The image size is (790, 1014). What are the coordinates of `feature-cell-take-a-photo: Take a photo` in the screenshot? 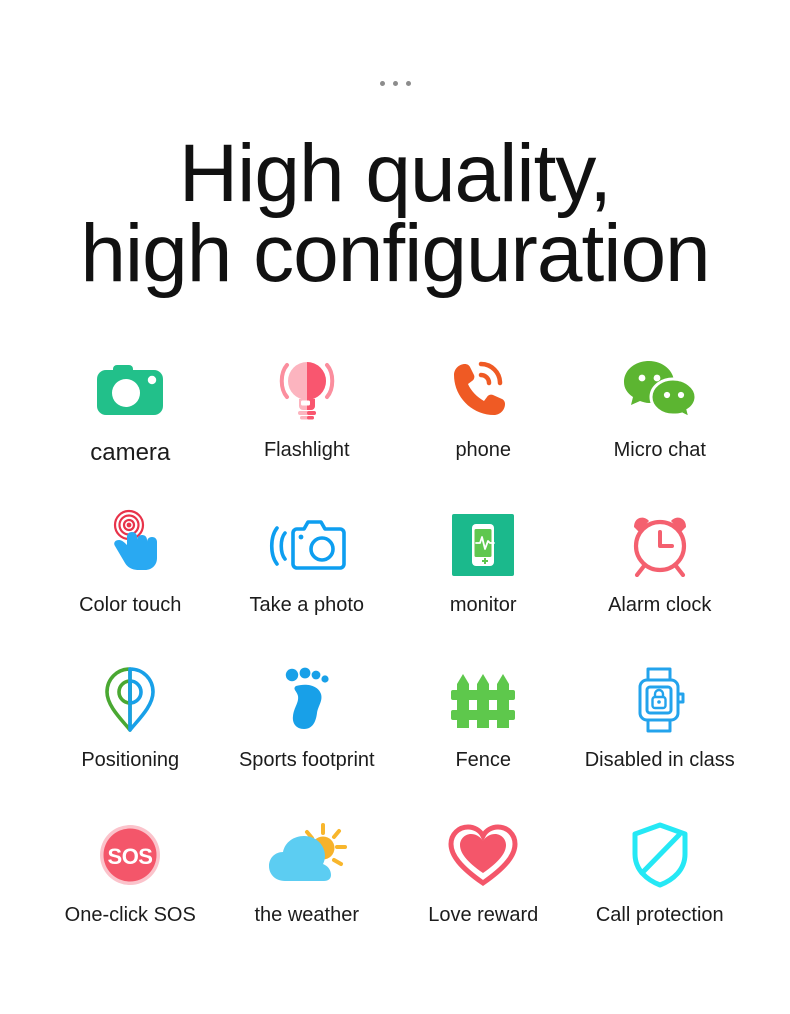 It's located at (307, 579).